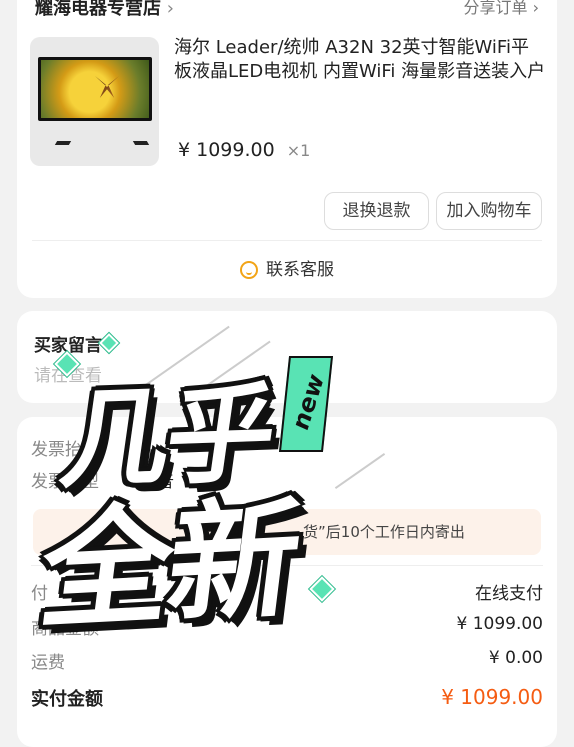  What do you see at coordinates (65, 629) in the screenshot?
I see `goods-amount-label: 商品金额` at bounding box center [65, 629].